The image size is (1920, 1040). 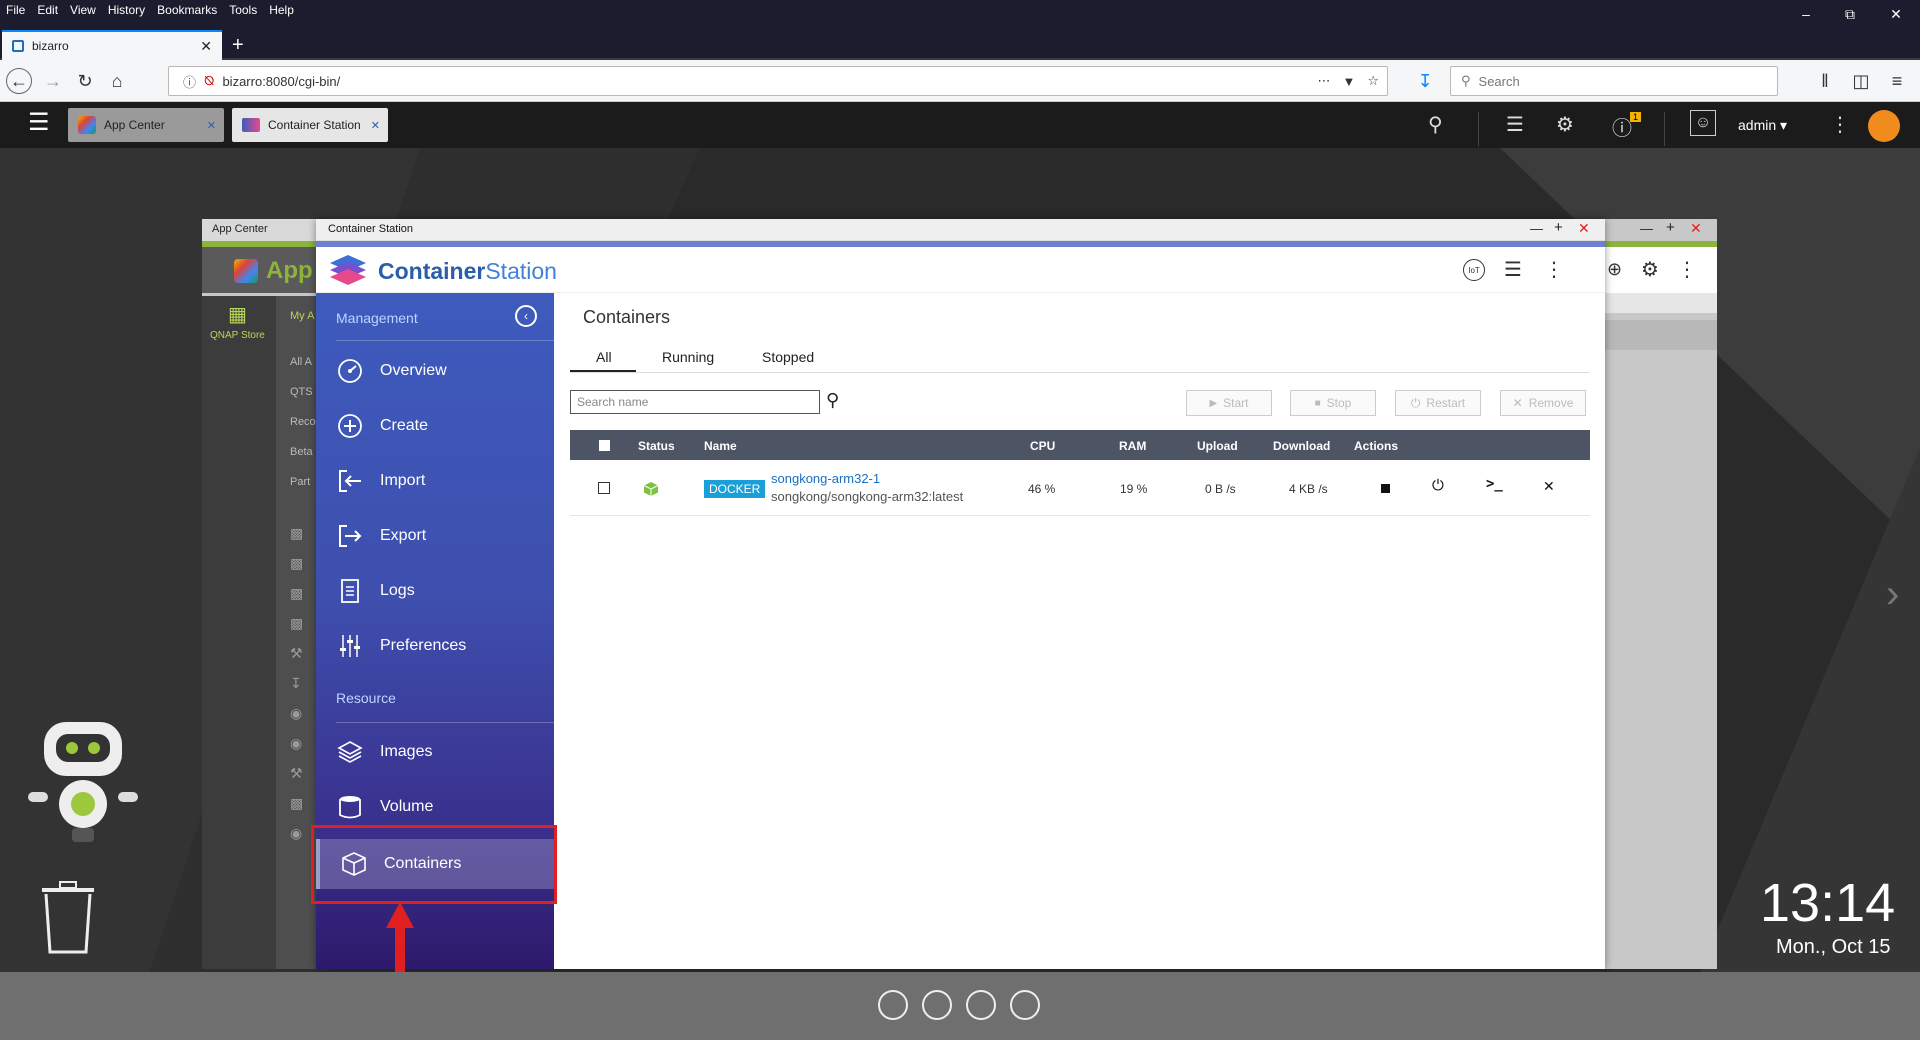 I want to click on tab-running: Running, so click(x=688, y=357).